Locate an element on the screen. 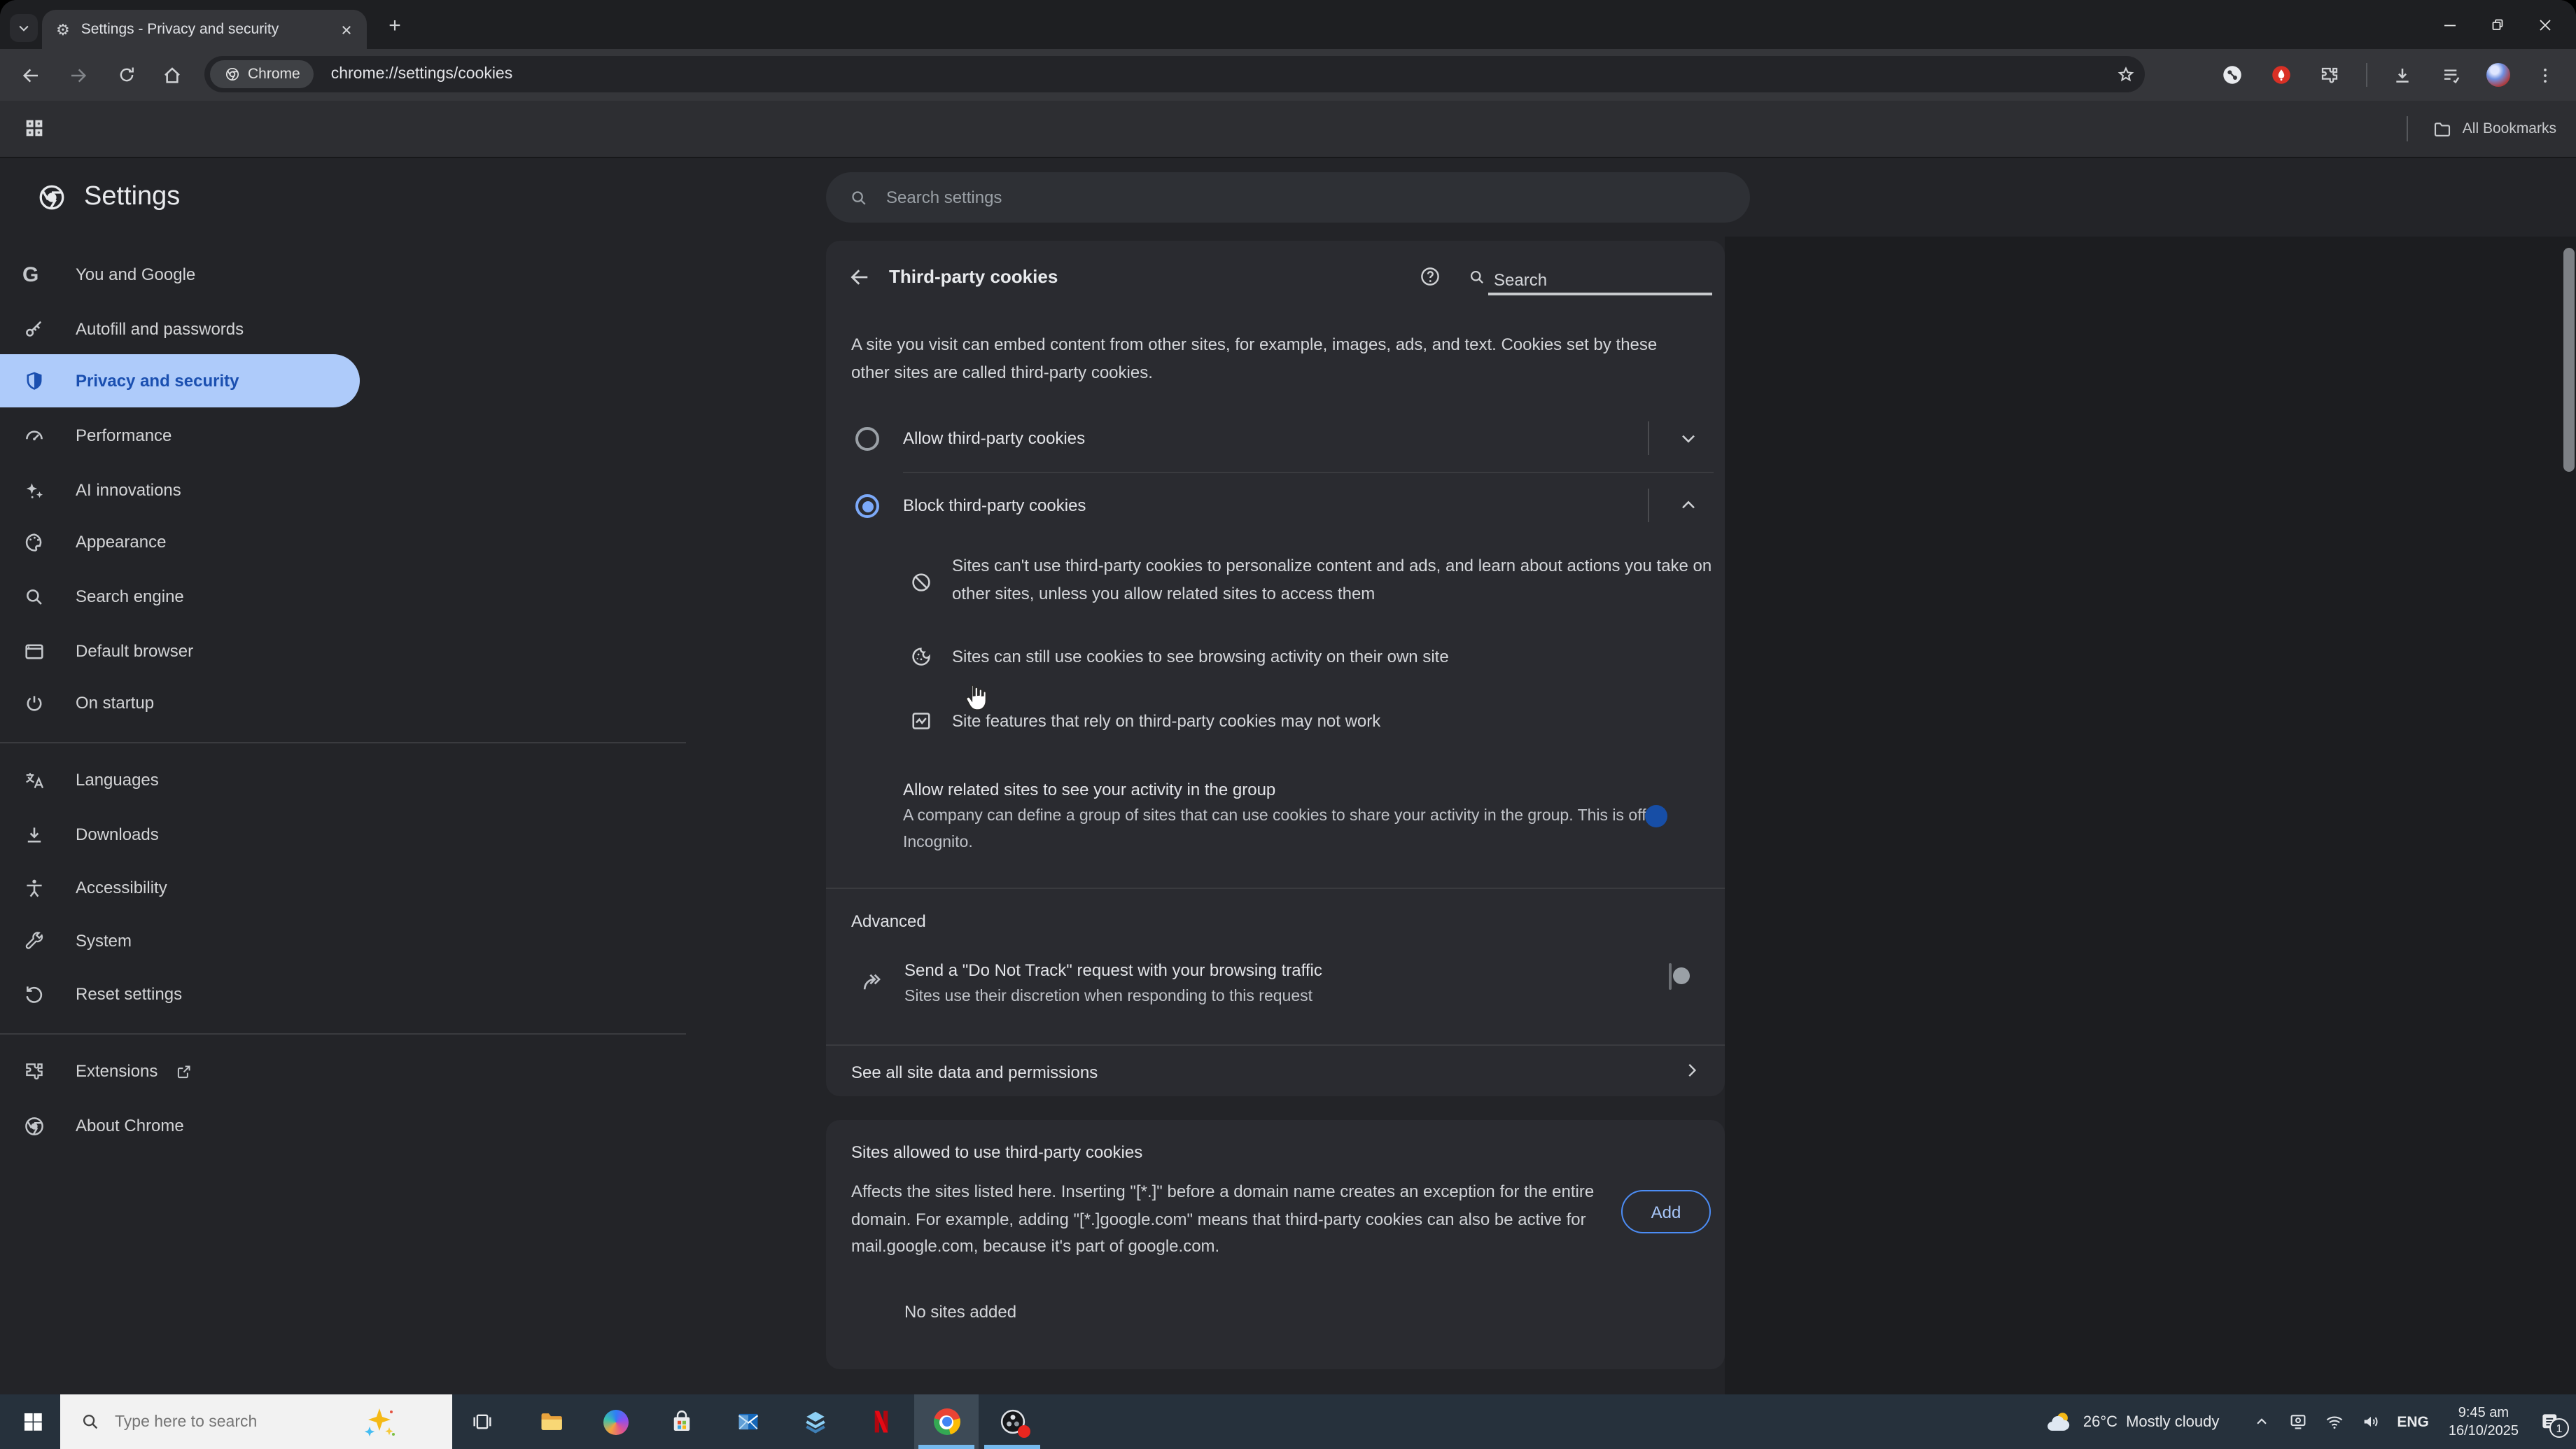 The image size is (2576, 1449). cookie-icon is located at coordinates (921, 656).